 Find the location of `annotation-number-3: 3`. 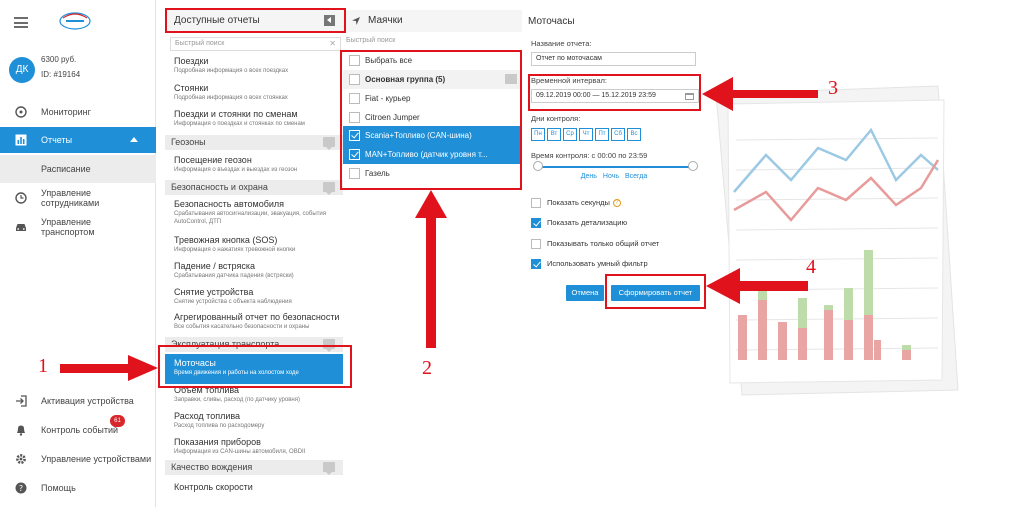

annotation-number-3: 3 is located at coordinates (833, 88).